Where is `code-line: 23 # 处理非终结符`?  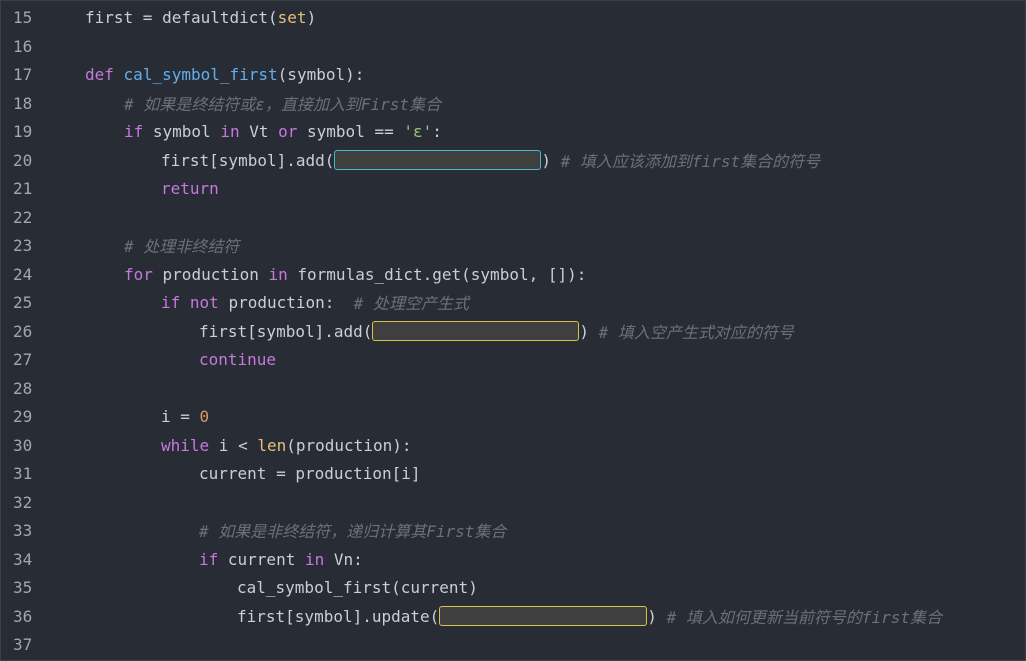
code-line: 23 # 处理非终结符 is located at coordinates (513, 245).